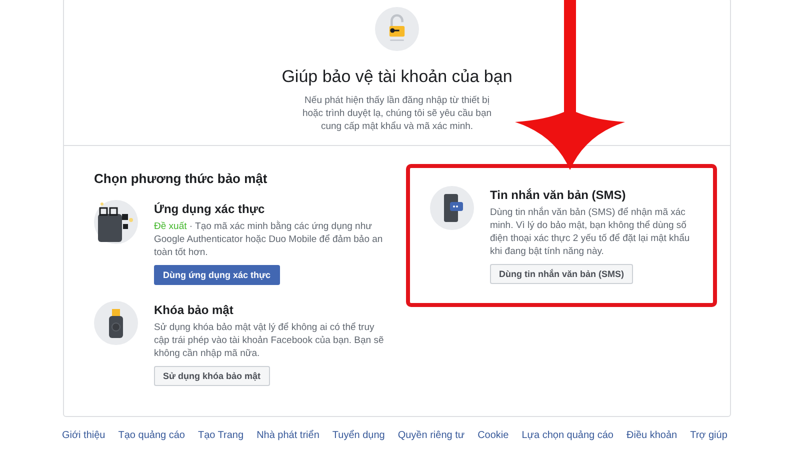  I want to click on padlock-key-icon, so click(397, 29).